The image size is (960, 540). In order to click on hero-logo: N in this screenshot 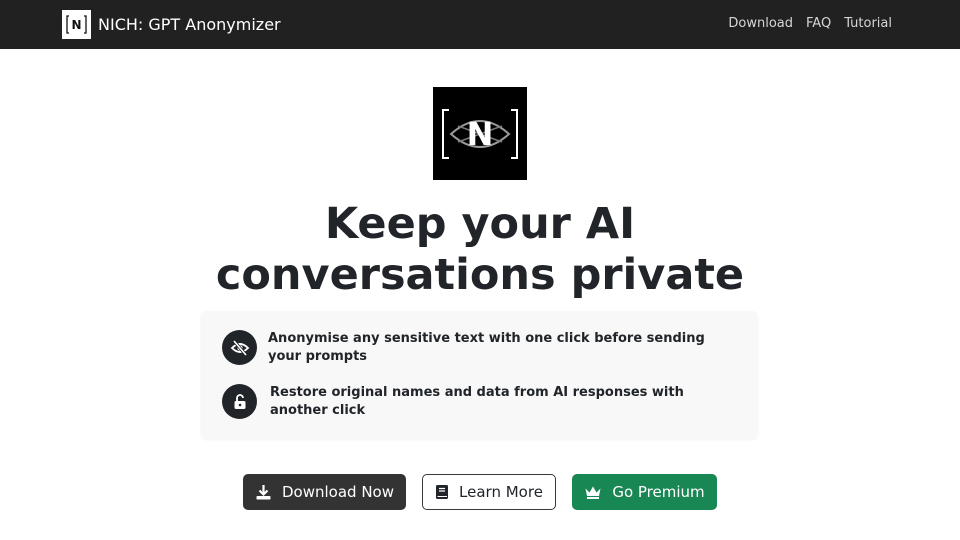, I will do `click(480, 133)`.